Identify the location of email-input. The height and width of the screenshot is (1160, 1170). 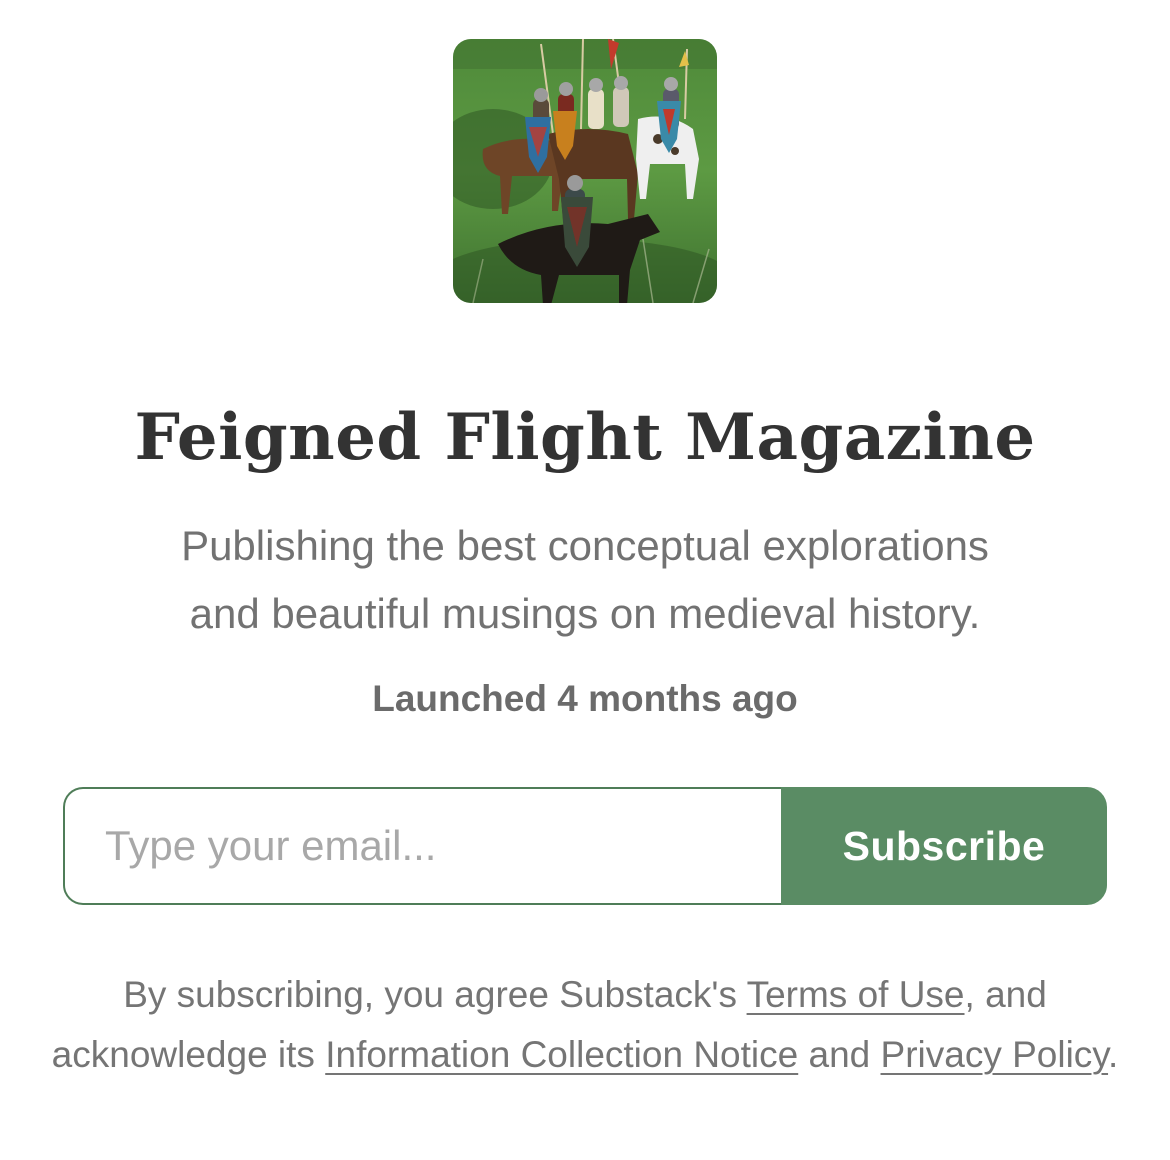
(428, 846).